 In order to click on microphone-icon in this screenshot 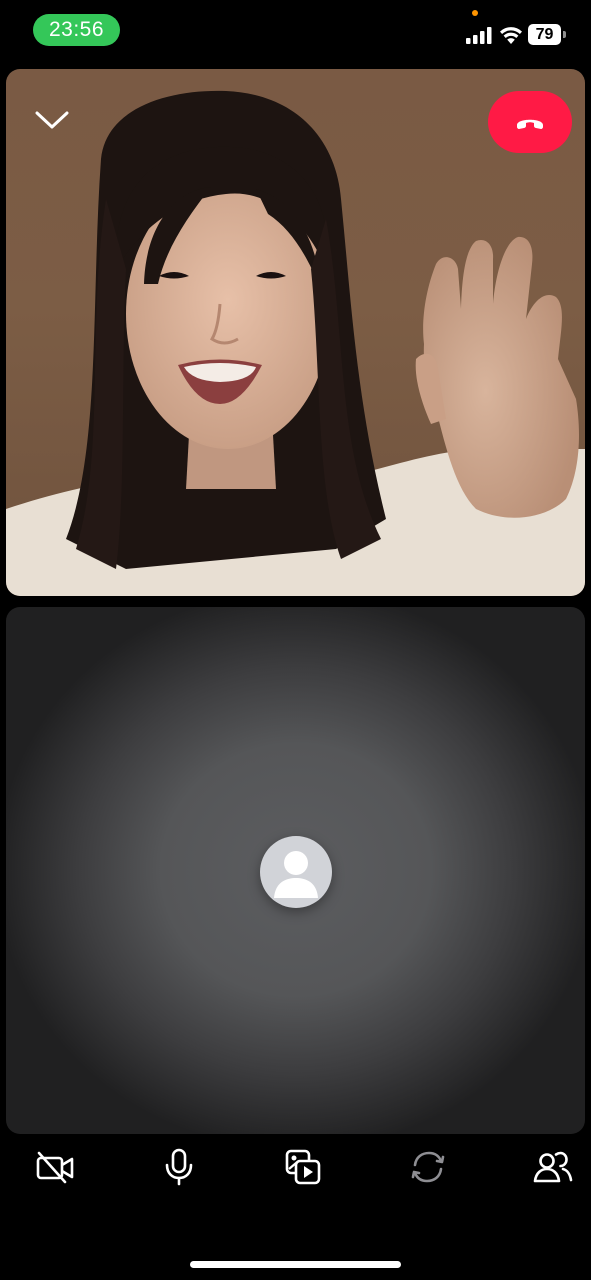, I will do `click(179, 1167)`.